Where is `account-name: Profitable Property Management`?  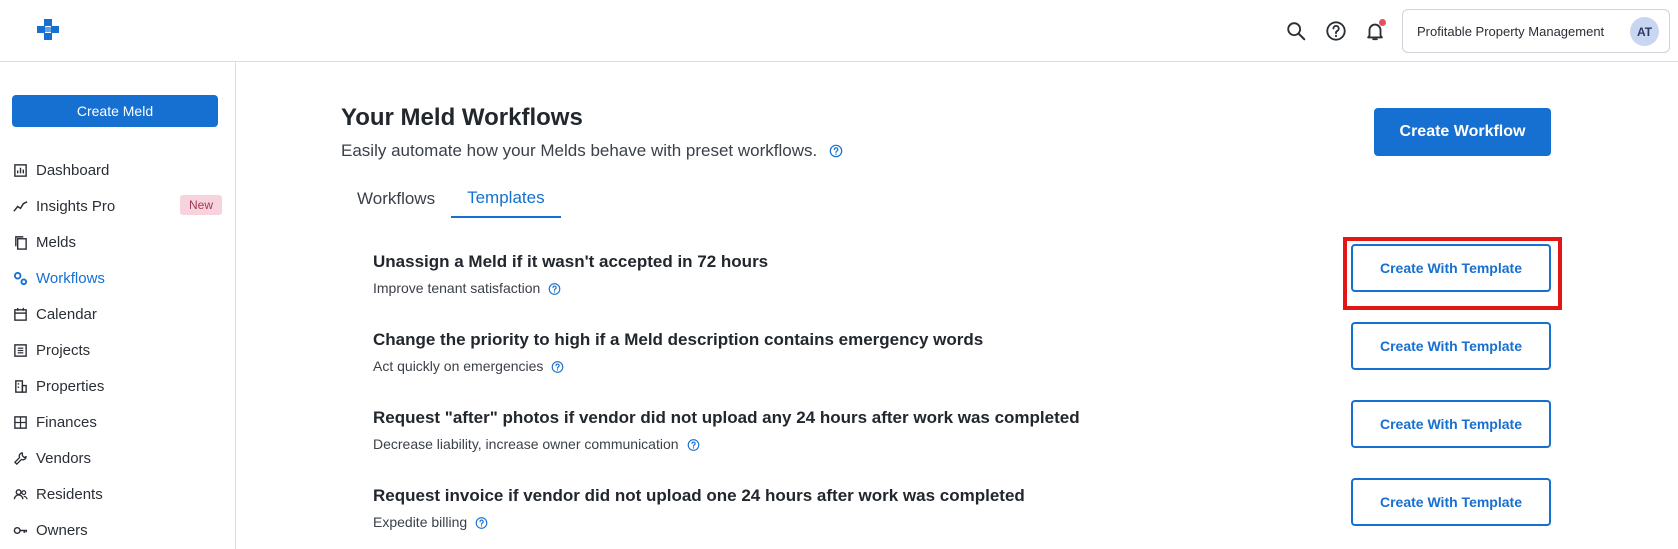
account-name: Profitable Property Management is located at coordinates (1511, 31).